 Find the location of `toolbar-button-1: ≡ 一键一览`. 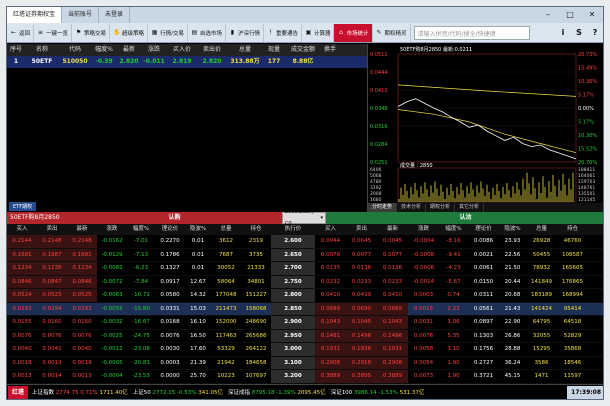

toolbar-button-1: ≡ 一键一览 is located at coordinates (53, 32).